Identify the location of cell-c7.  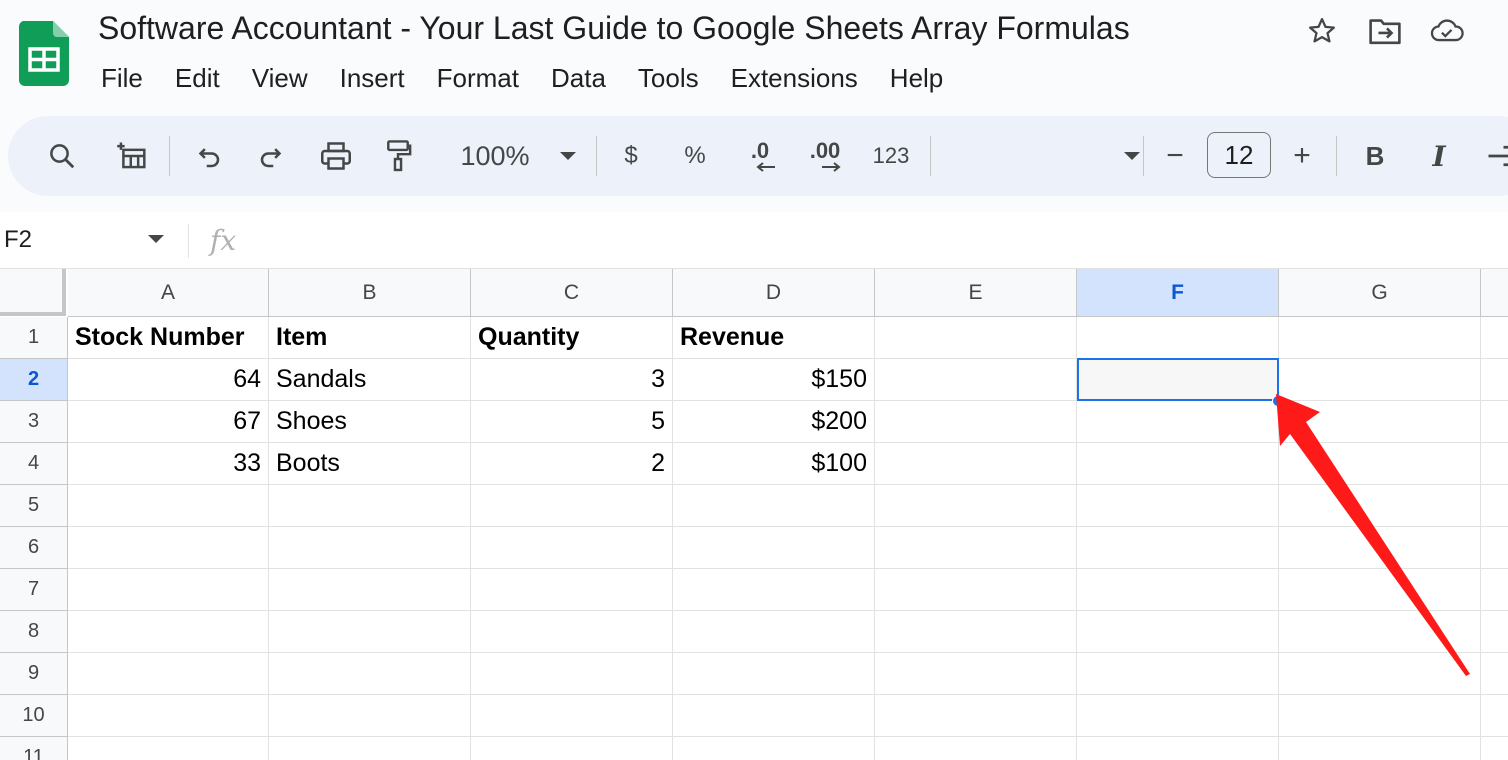
(572, 590).